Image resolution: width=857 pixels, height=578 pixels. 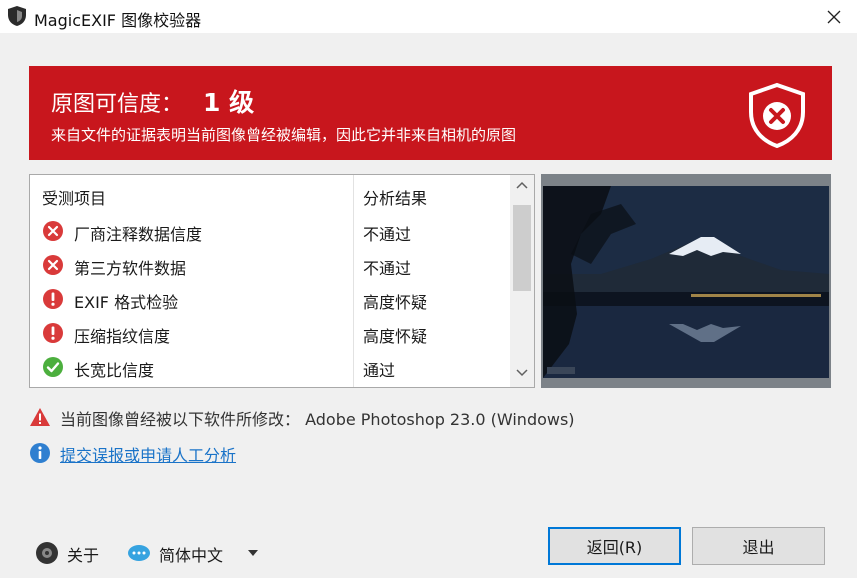 What do you see at coordinates (138, 234) in the screenshot?
I see `row-label: 厂商注释数据信度` at bounding box center [138, 234].